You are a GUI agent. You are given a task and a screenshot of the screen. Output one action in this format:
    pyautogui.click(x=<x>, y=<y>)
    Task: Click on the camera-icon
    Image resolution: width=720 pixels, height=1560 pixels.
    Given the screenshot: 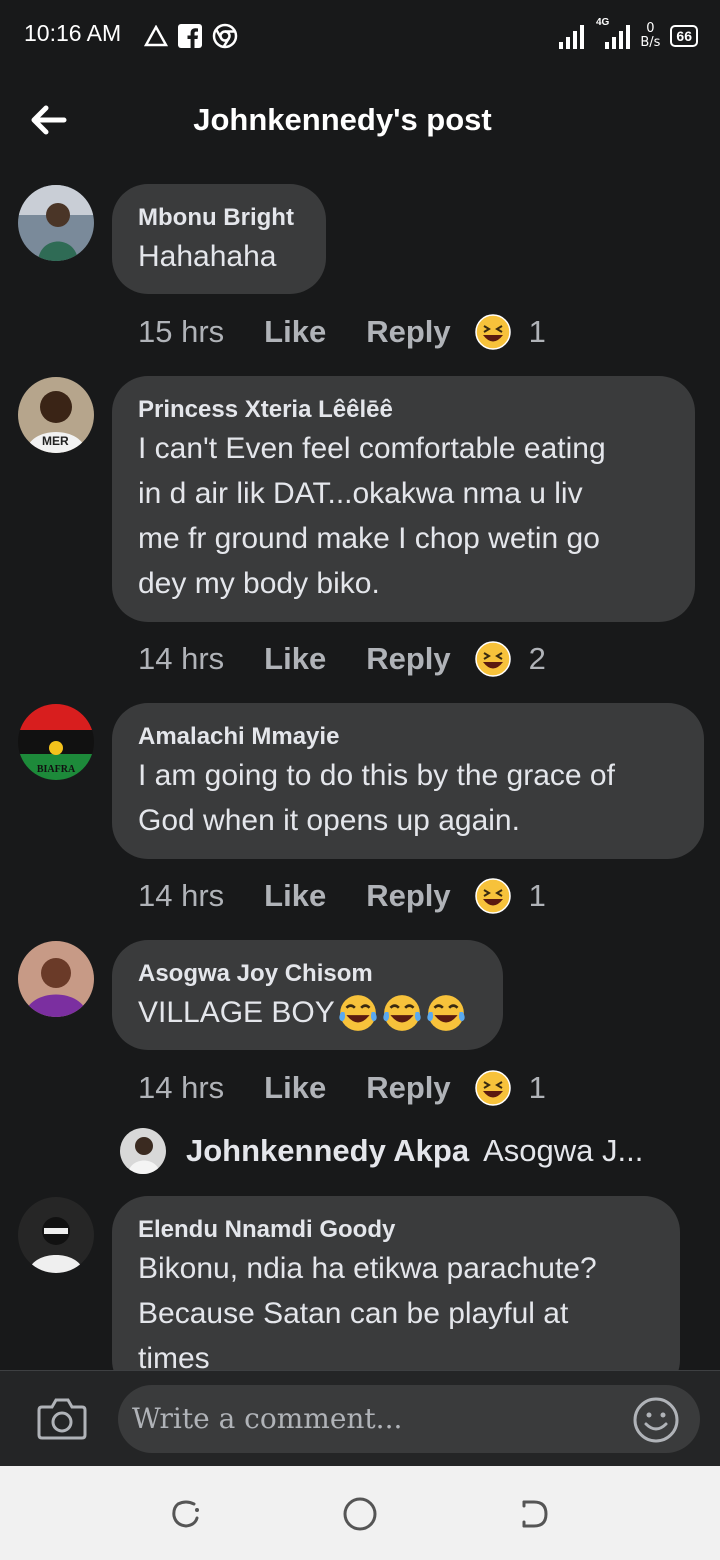 What is the action you would take?
    pyautogui.click(x=62, y=1419)
    